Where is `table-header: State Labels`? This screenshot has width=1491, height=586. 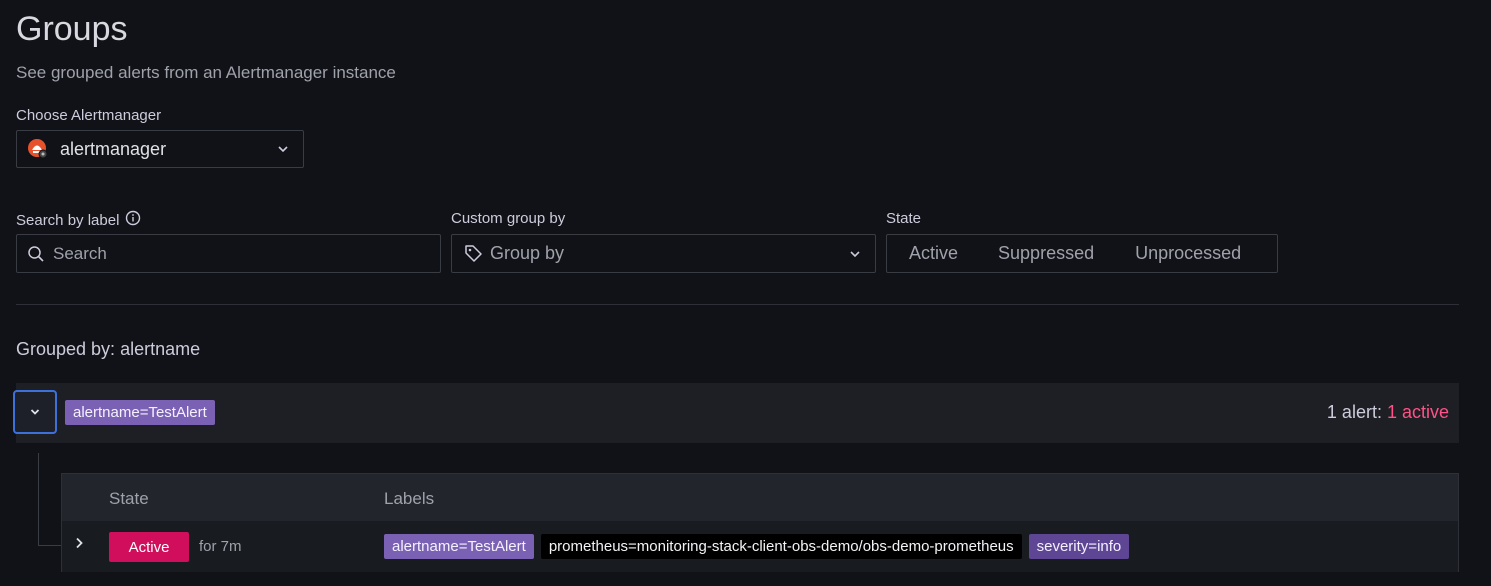
table-header: State Labels is located at coordinates (760, 497).